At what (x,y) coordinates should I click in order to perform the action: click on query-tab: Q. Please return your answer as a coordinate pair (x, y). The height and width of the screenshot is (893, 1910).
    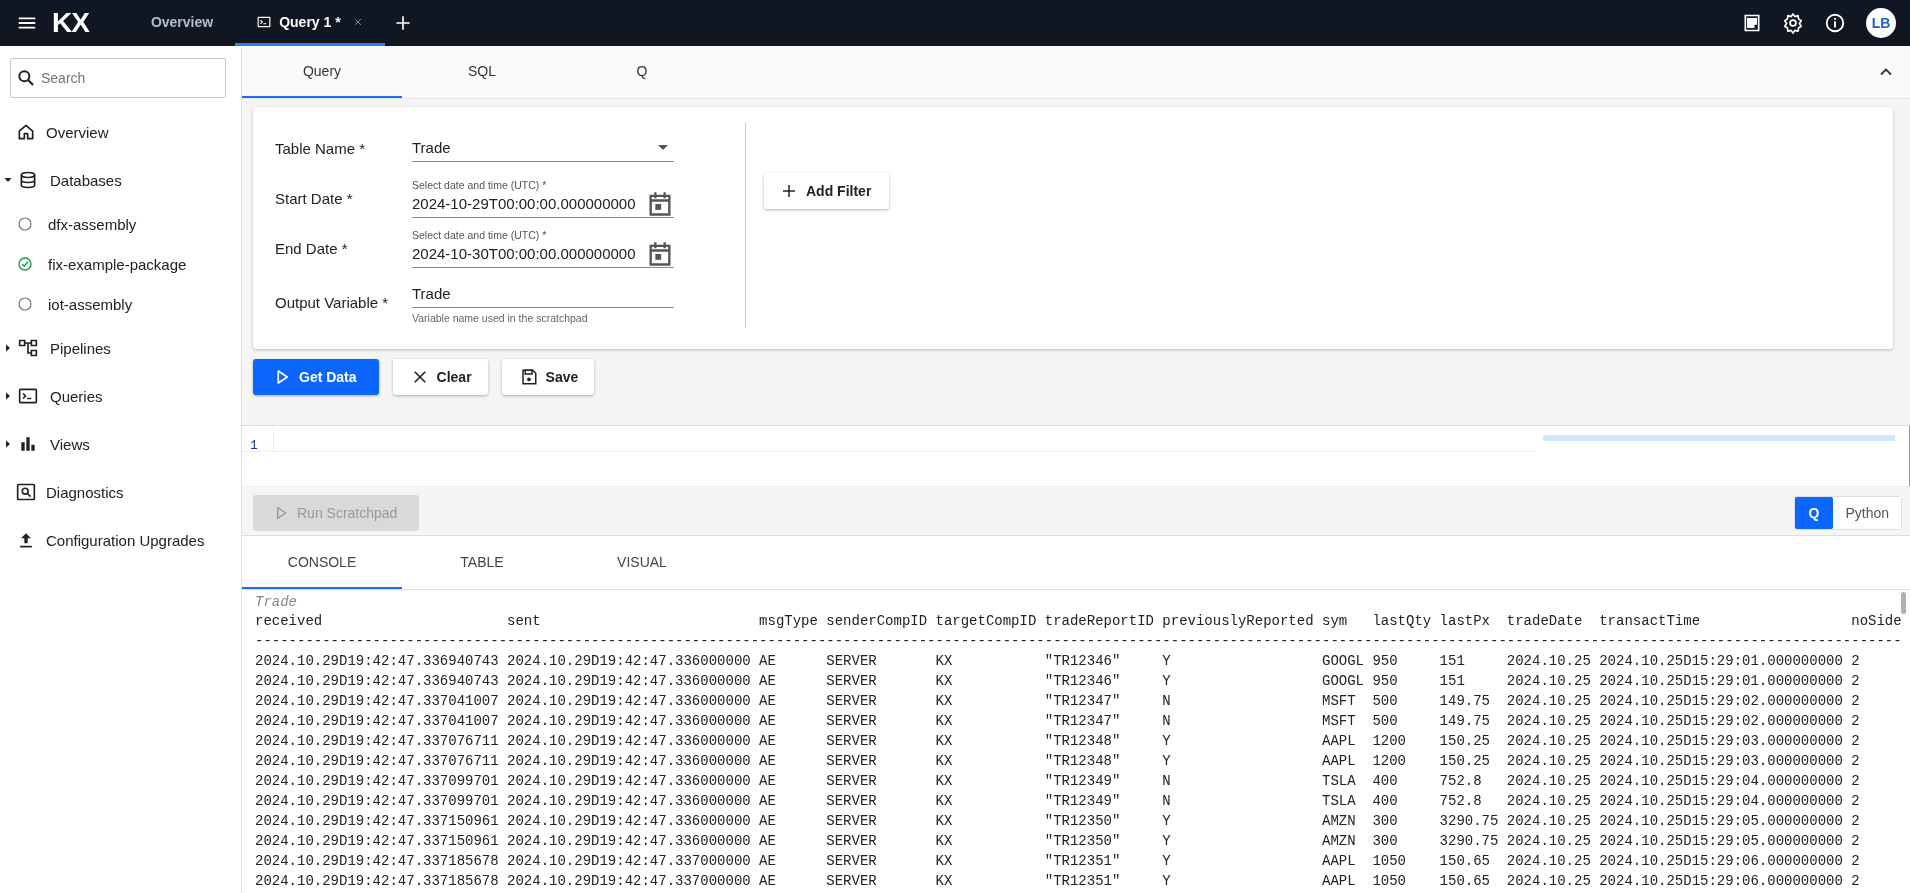
    Looking at the image, I should click on (642, 72).